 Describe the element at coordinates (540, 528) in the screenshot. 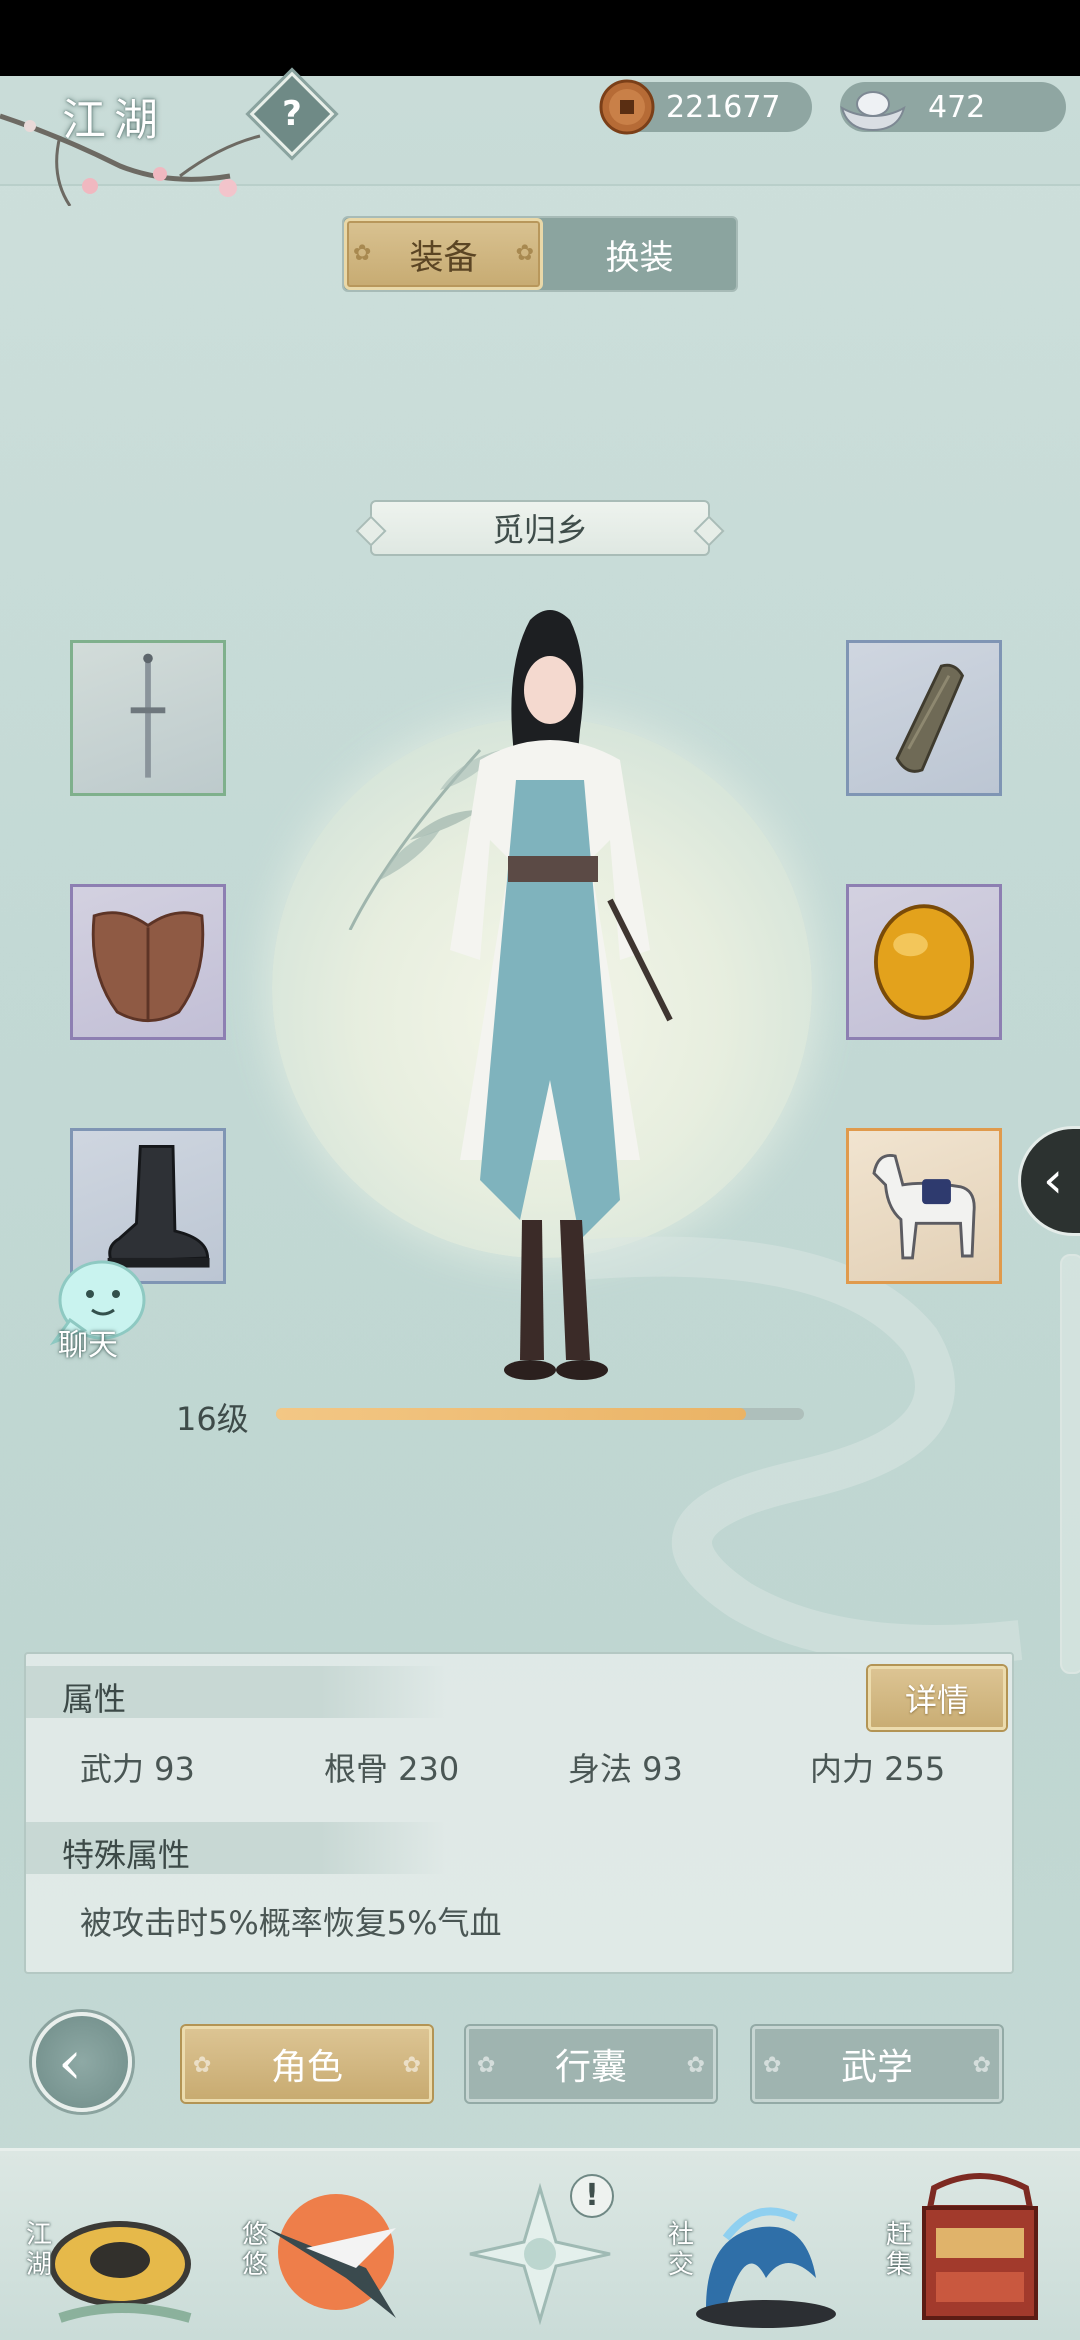

I see `location-banner: 觅归乡` at that location.